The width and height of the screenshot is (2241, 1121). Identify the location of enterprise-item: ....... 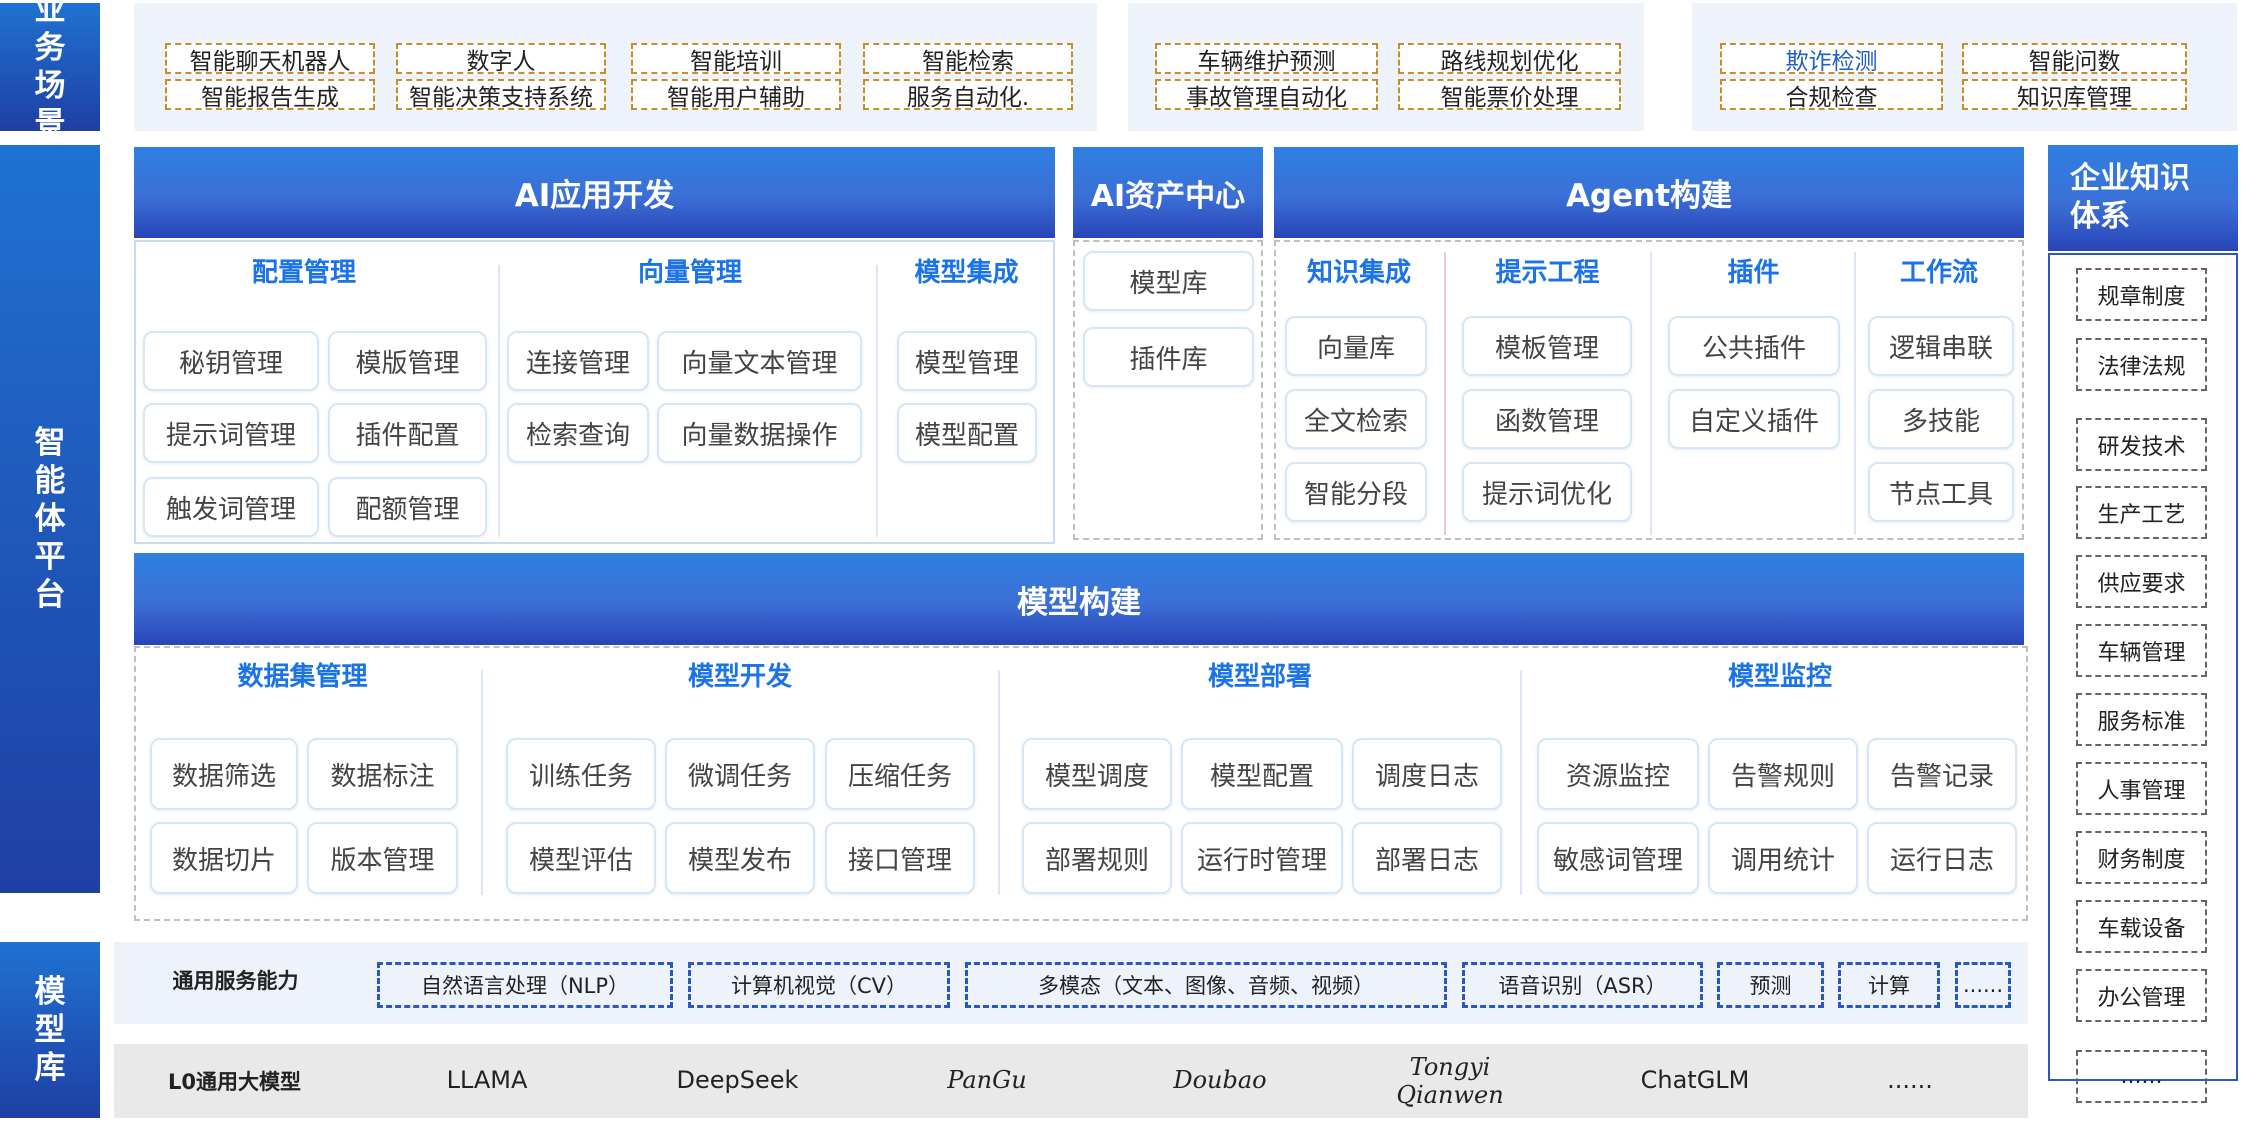
(2141, 1076).